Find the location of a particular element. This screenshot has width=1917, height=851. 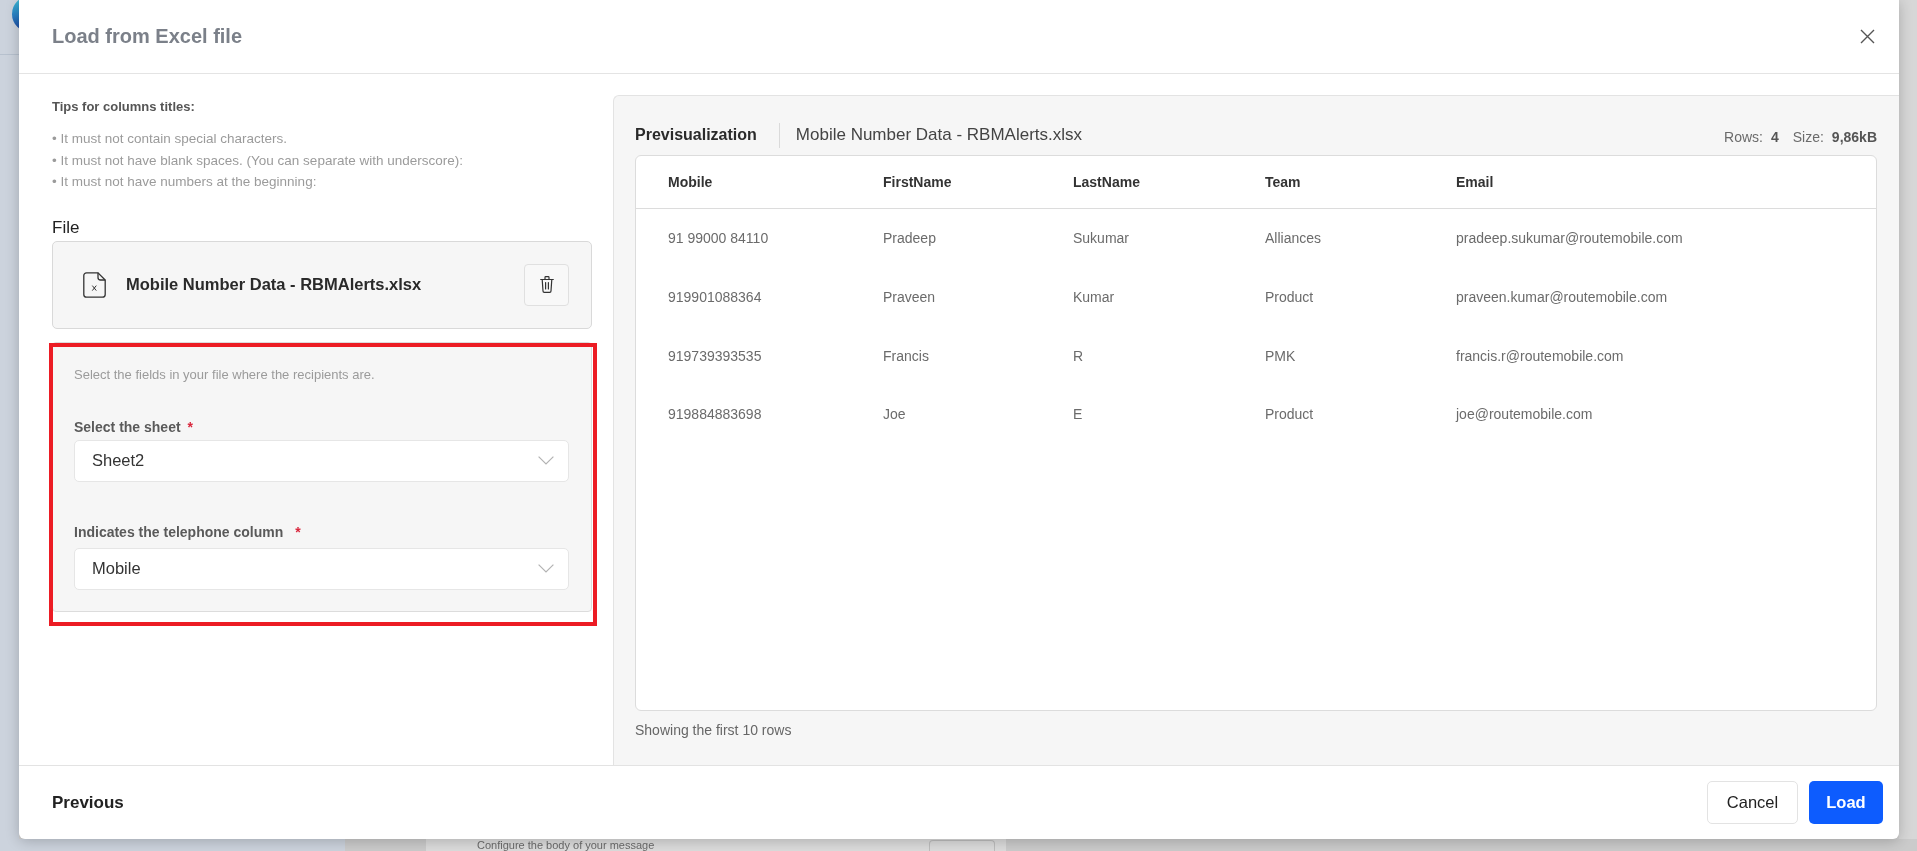

field-label: Indicates the telephone column is located at coordinates (179, 531).